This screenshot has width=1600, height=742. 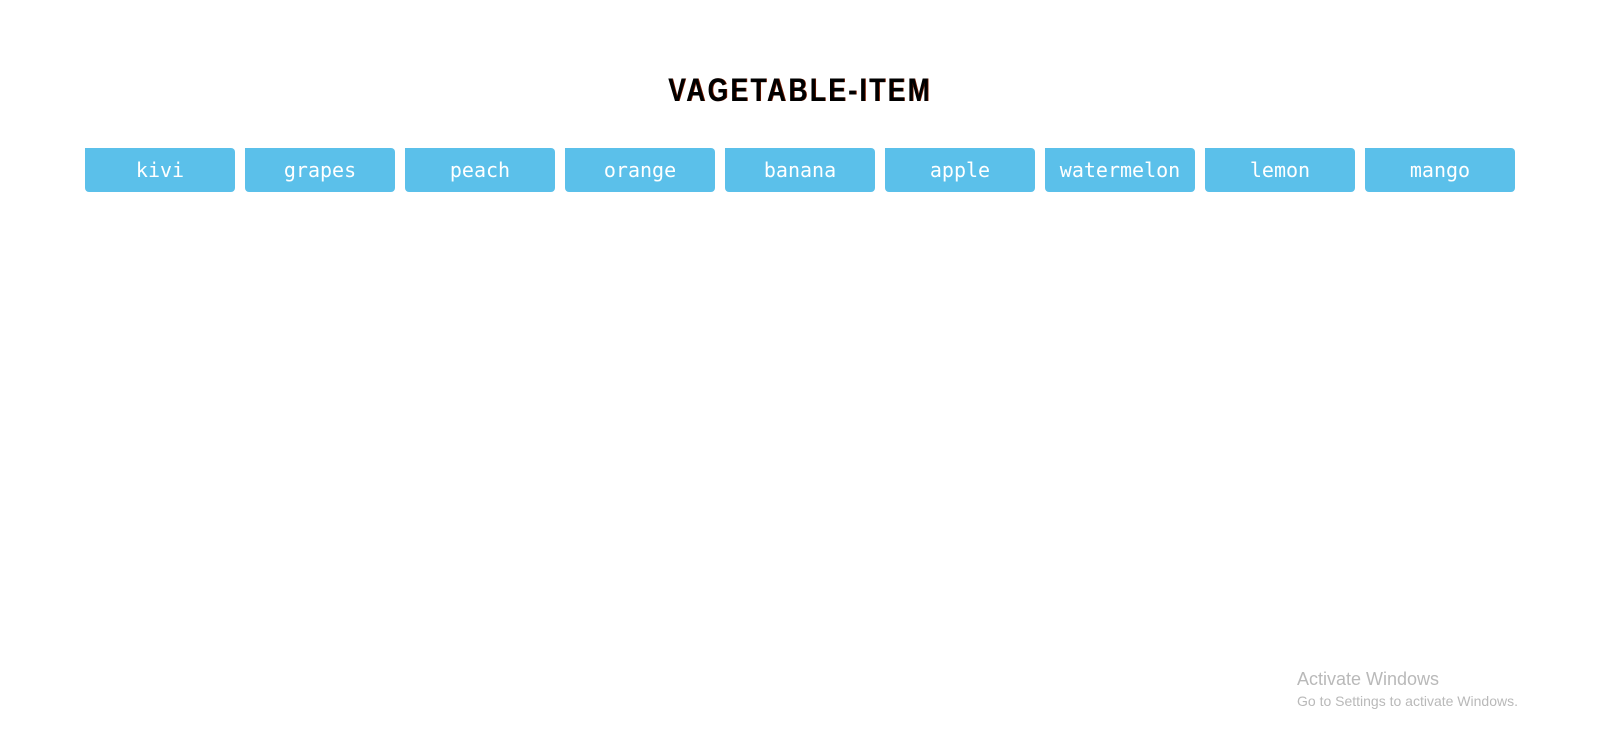 I want to click on item-button-apple: apple, so click(x=960, y=170).